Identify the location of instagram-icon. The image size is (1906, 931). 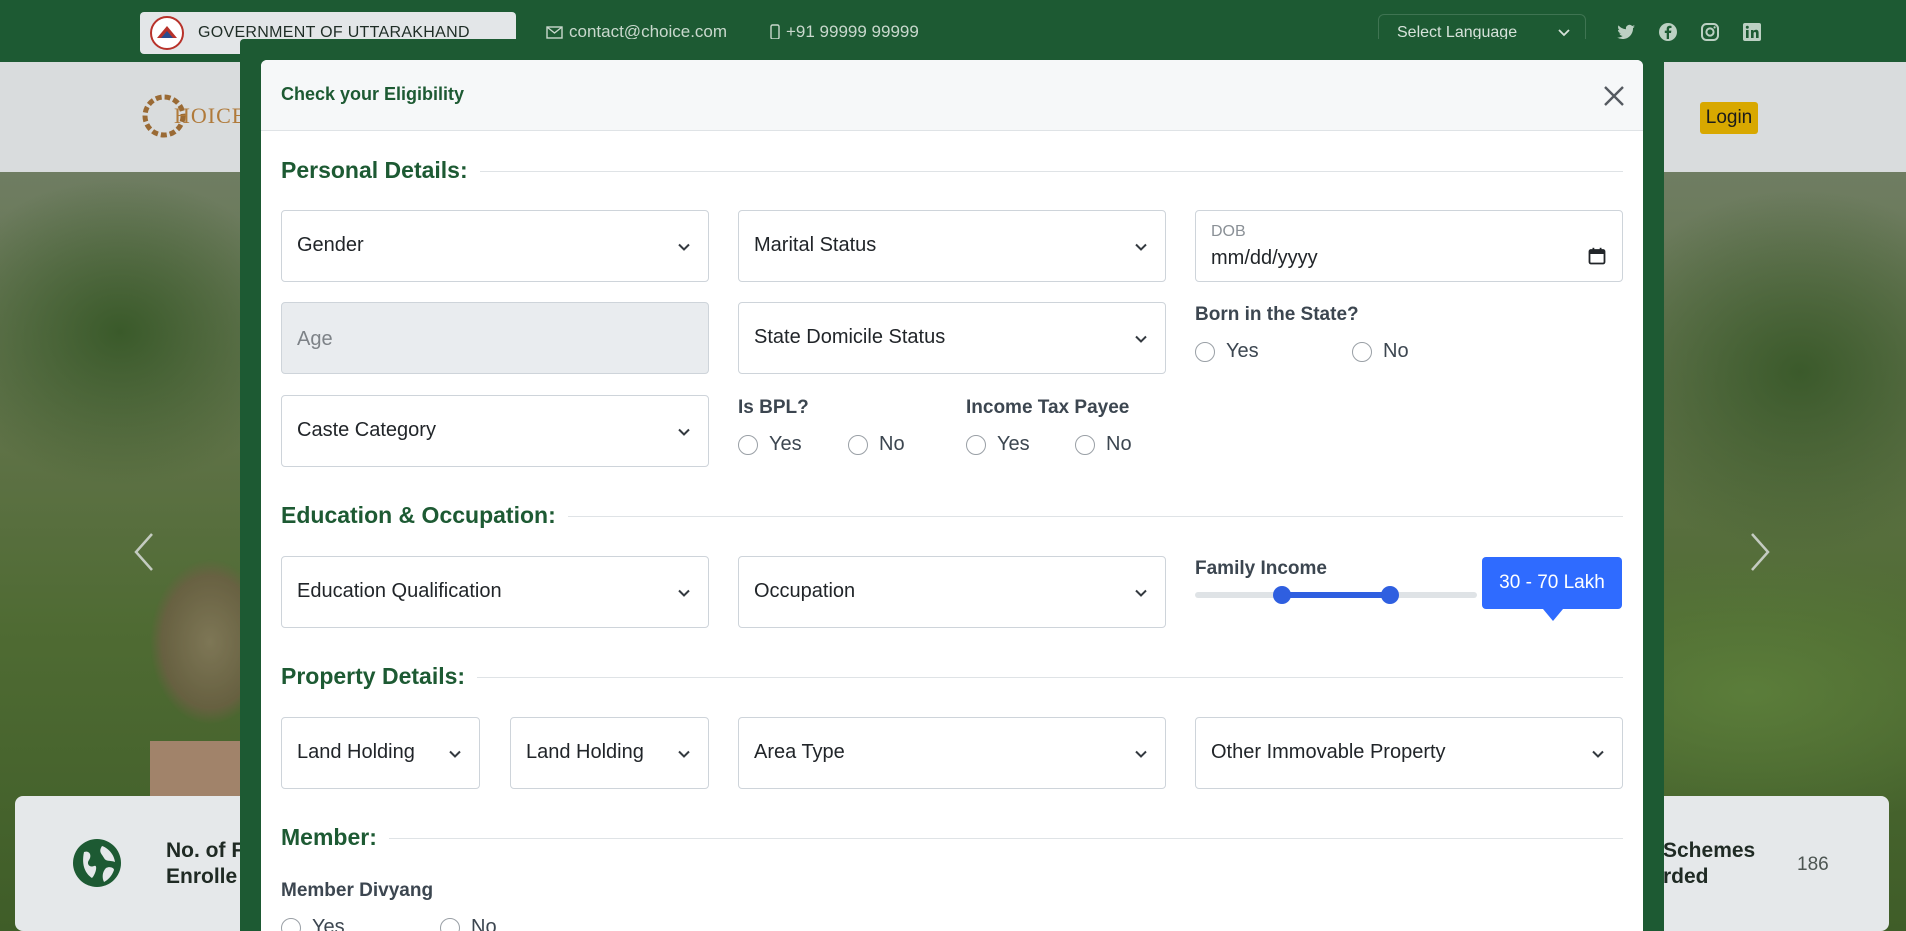
(1710, 32).